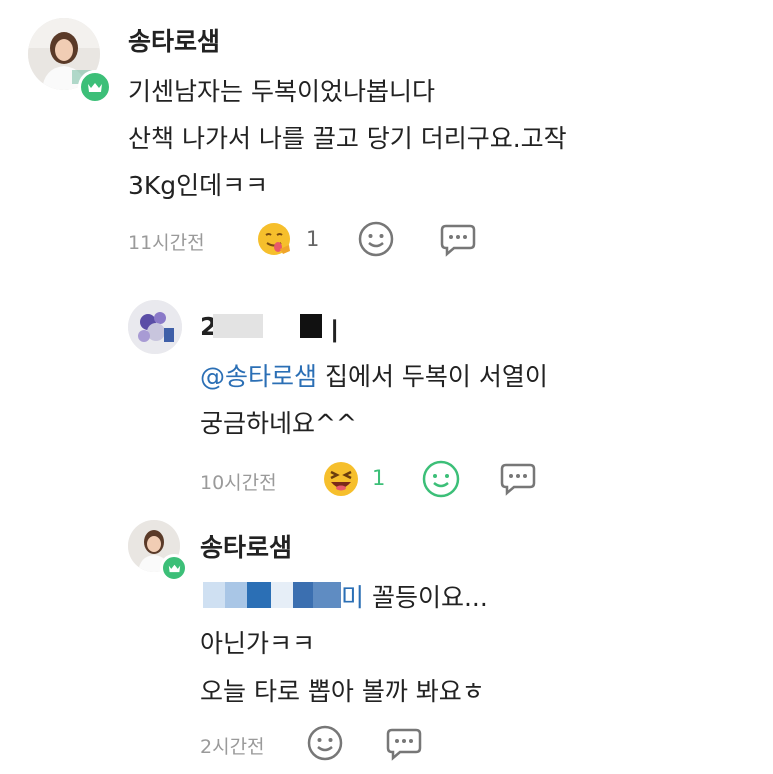 The width and height of the screenshot is (773, 774). Describe the element at coordinates (166, 243) in the screenshot. I see `comment-timestamp: 11시간전` at that location.